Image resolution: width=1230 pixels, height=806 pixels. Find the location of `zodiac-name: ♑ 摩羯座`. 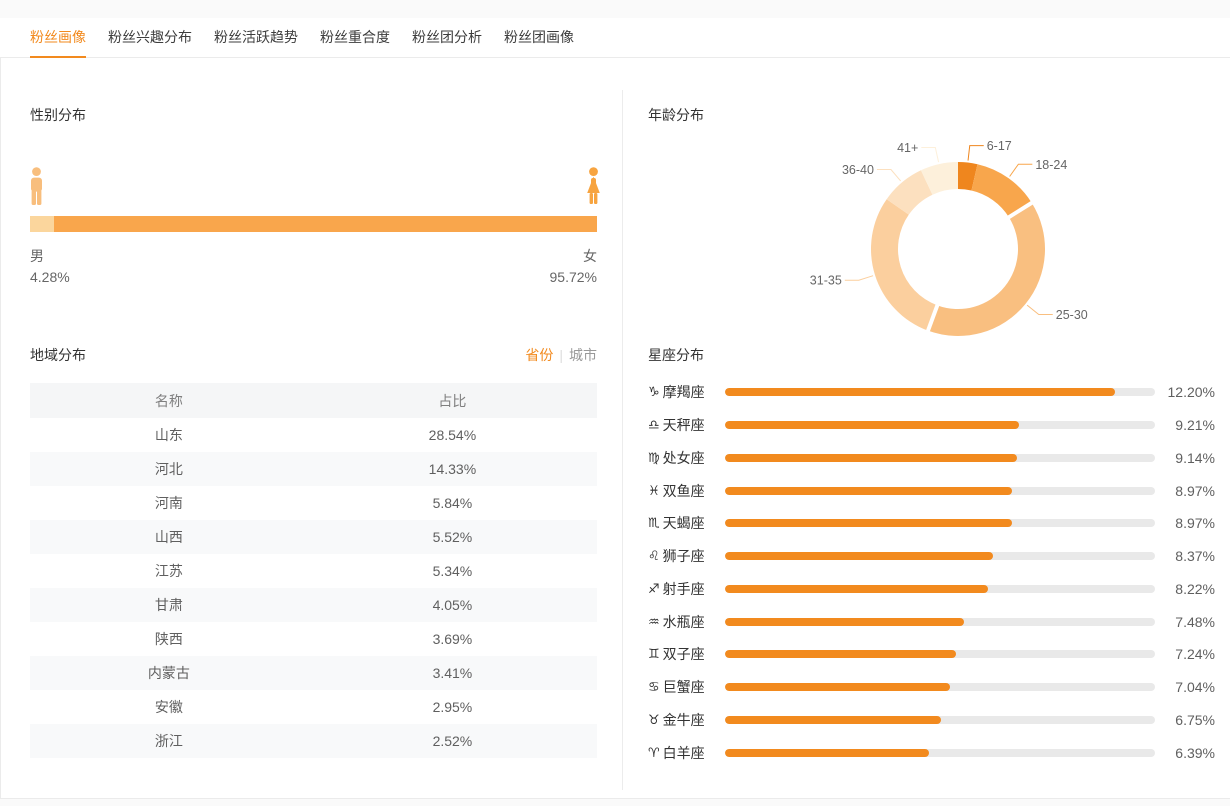

zodiac-name: ♑ 摩羯座 is located at coordinates (686, 392).